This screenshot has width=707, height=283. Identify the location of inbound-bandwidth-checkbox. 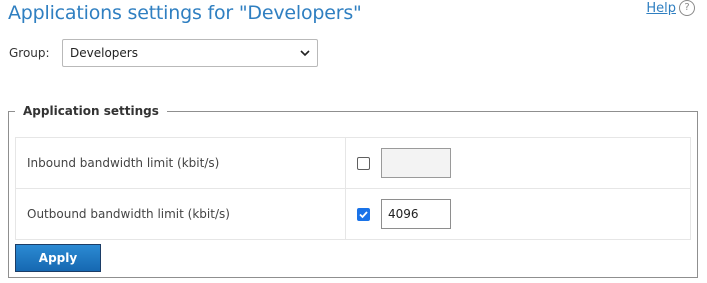
(363, 163).